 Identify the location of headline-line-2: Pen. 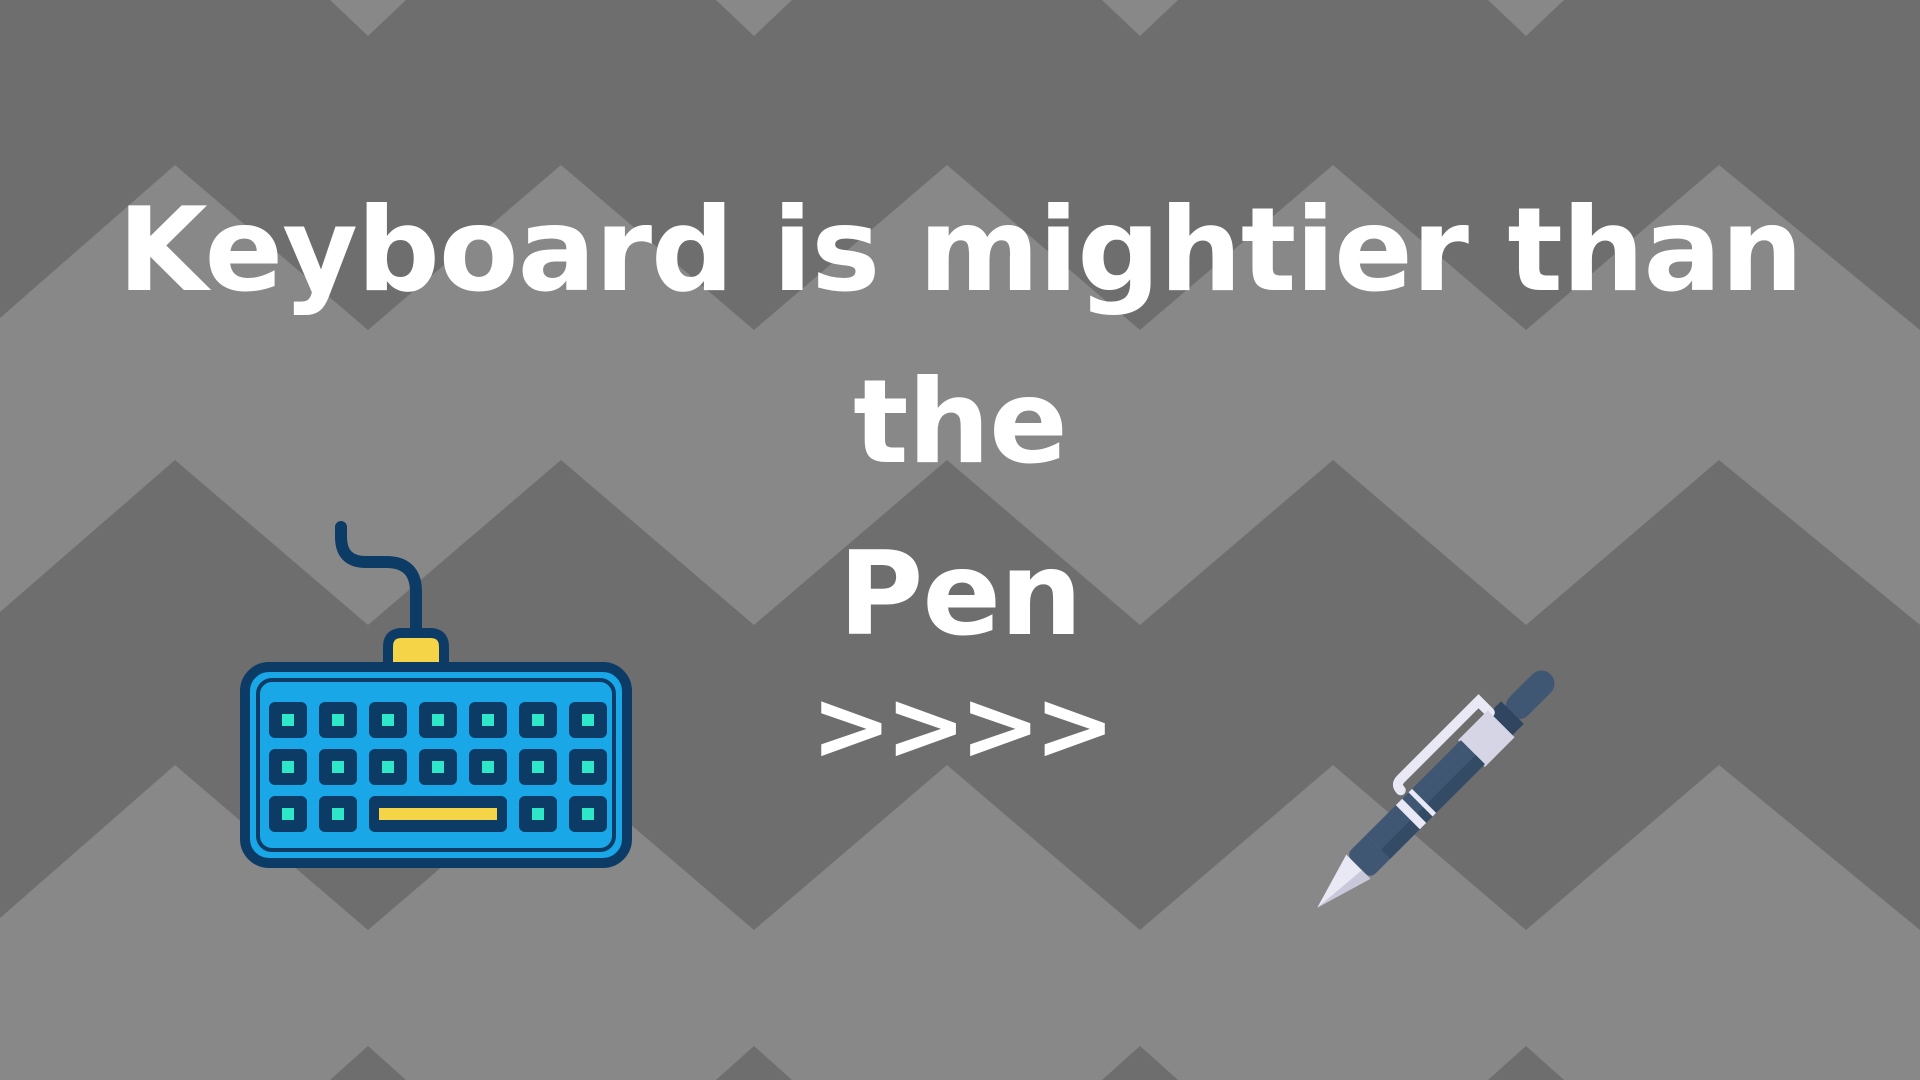
(960, 594).